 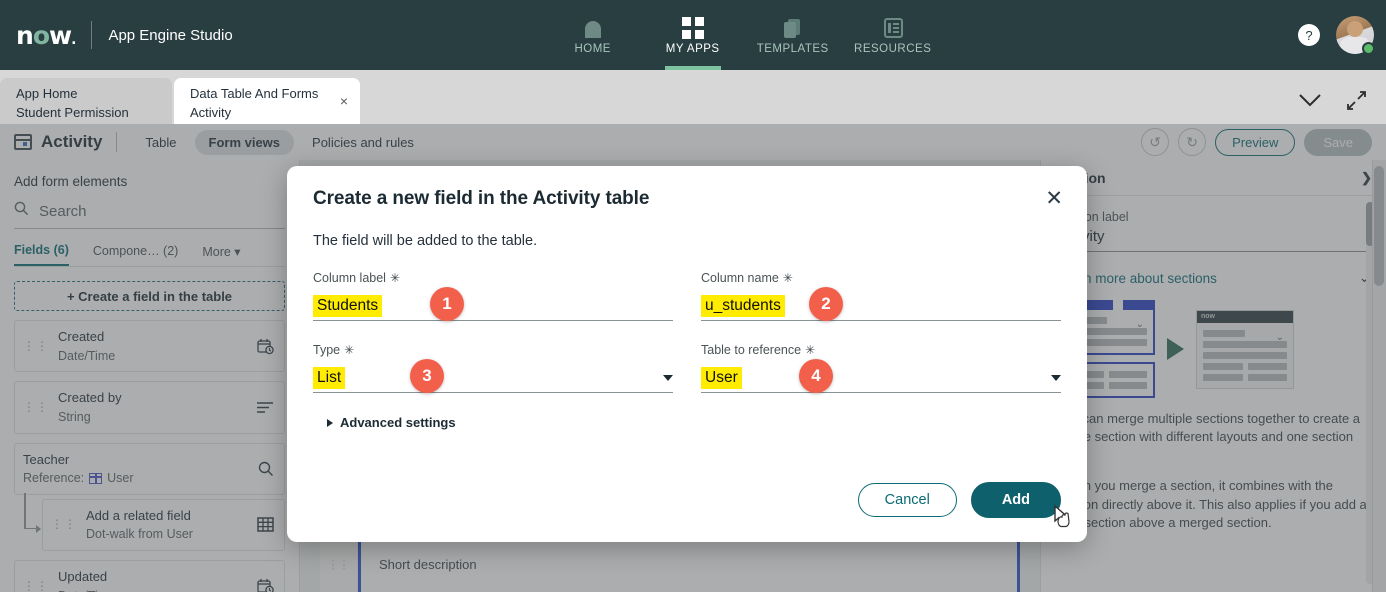 What do you see at coordinates (881, 350) in the screenshot?
I see `table-to-reference-caption: Table to reference ✳` at bounding box center [881, 350].